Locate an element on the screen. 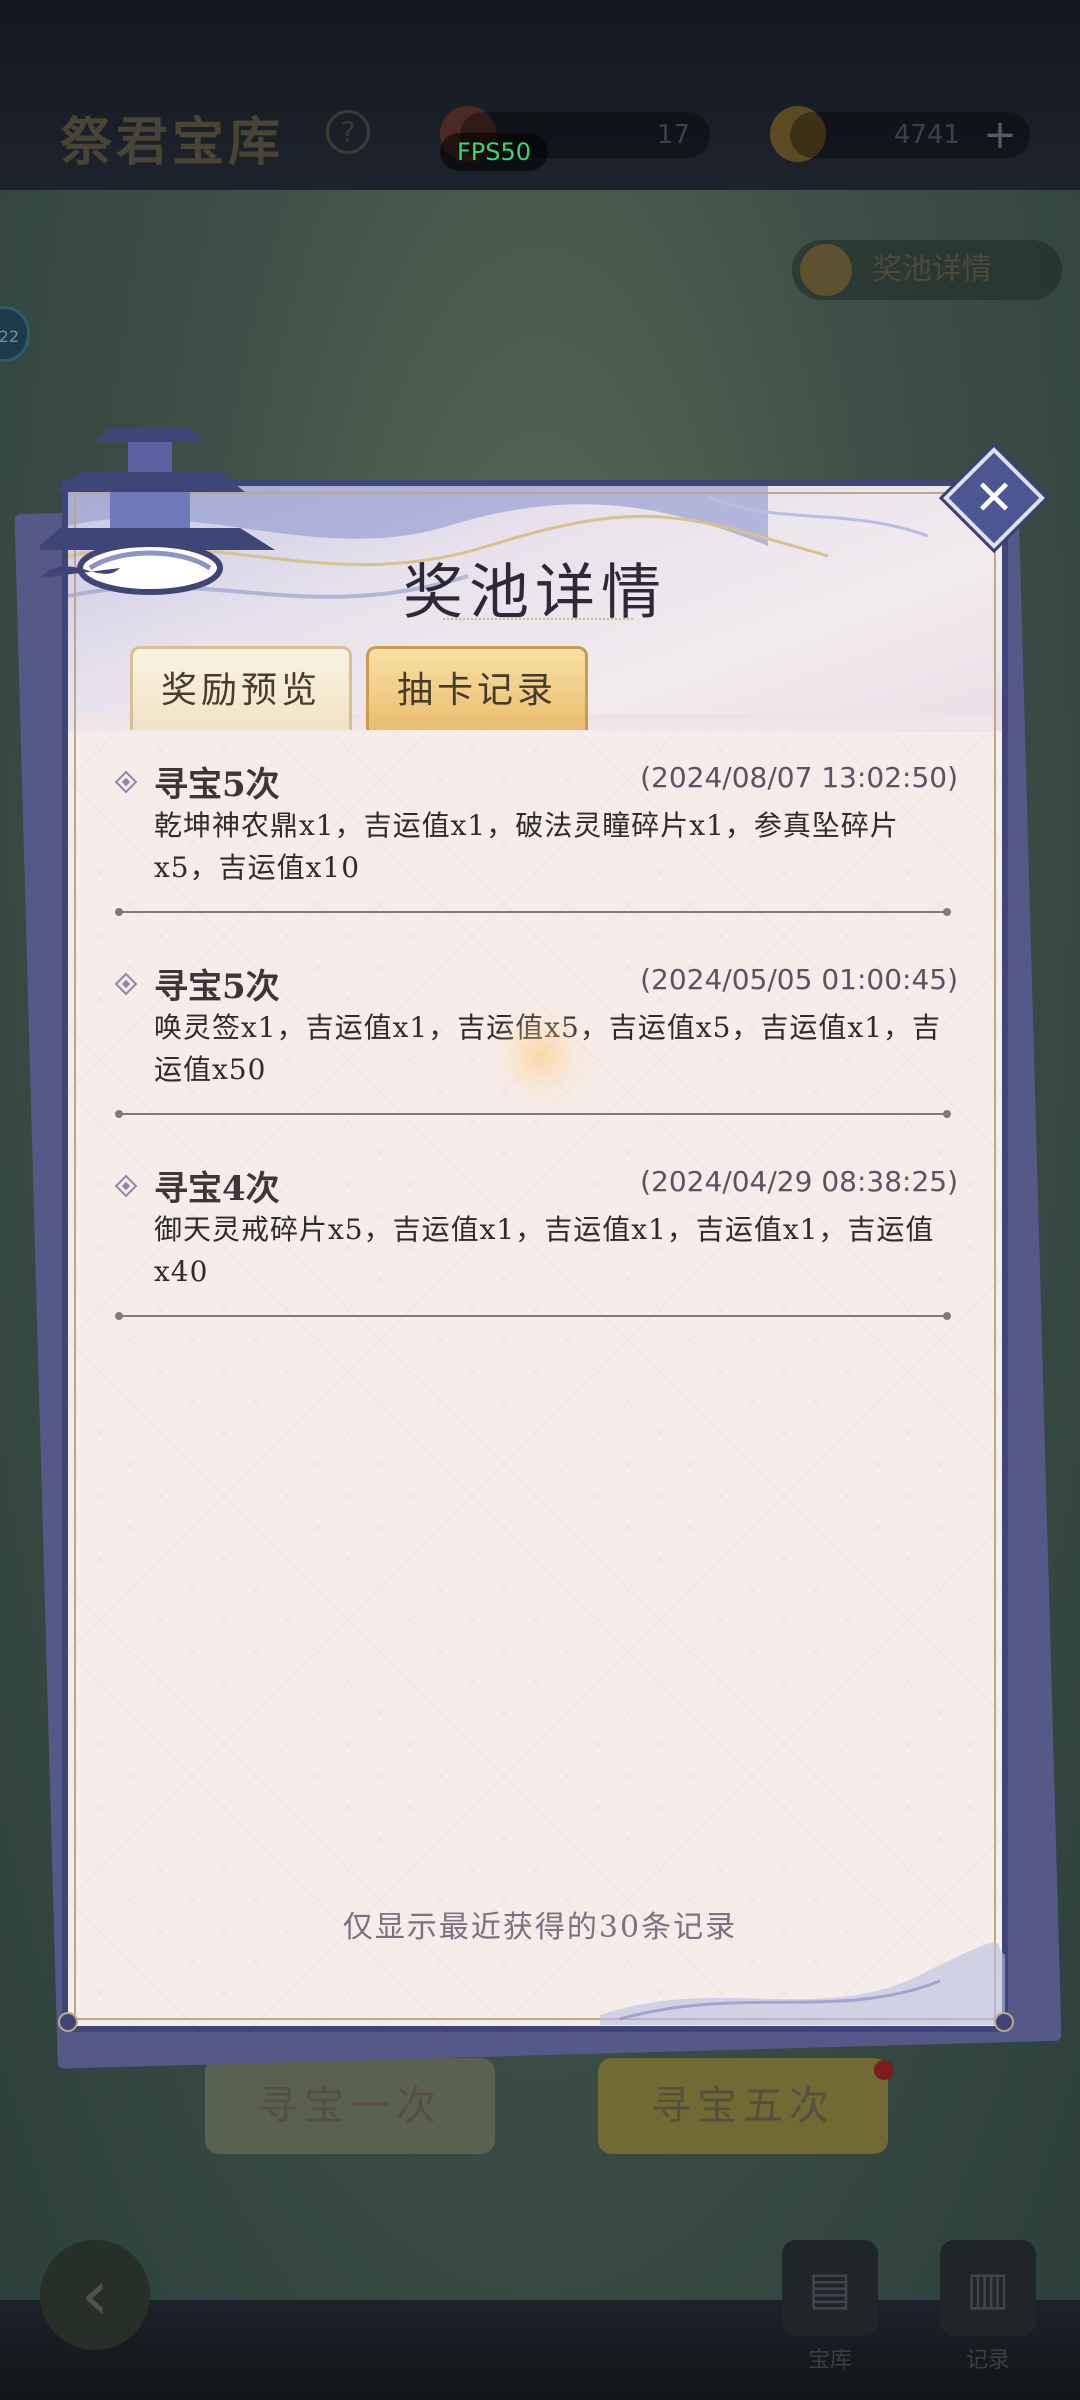  record-book-label: 记录 is located at coordinates (987, 2360).